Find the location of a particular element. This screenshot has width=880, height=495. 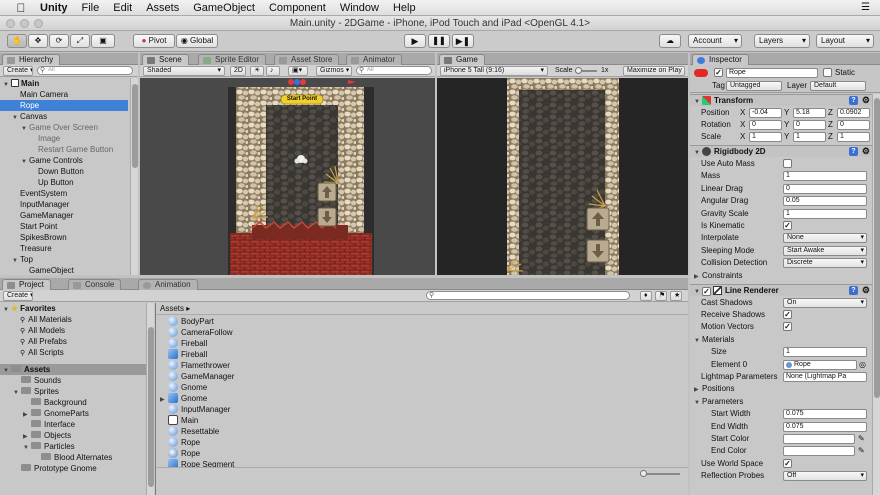

menu-list-icon: ☰ is located at coordinates (865, 7).